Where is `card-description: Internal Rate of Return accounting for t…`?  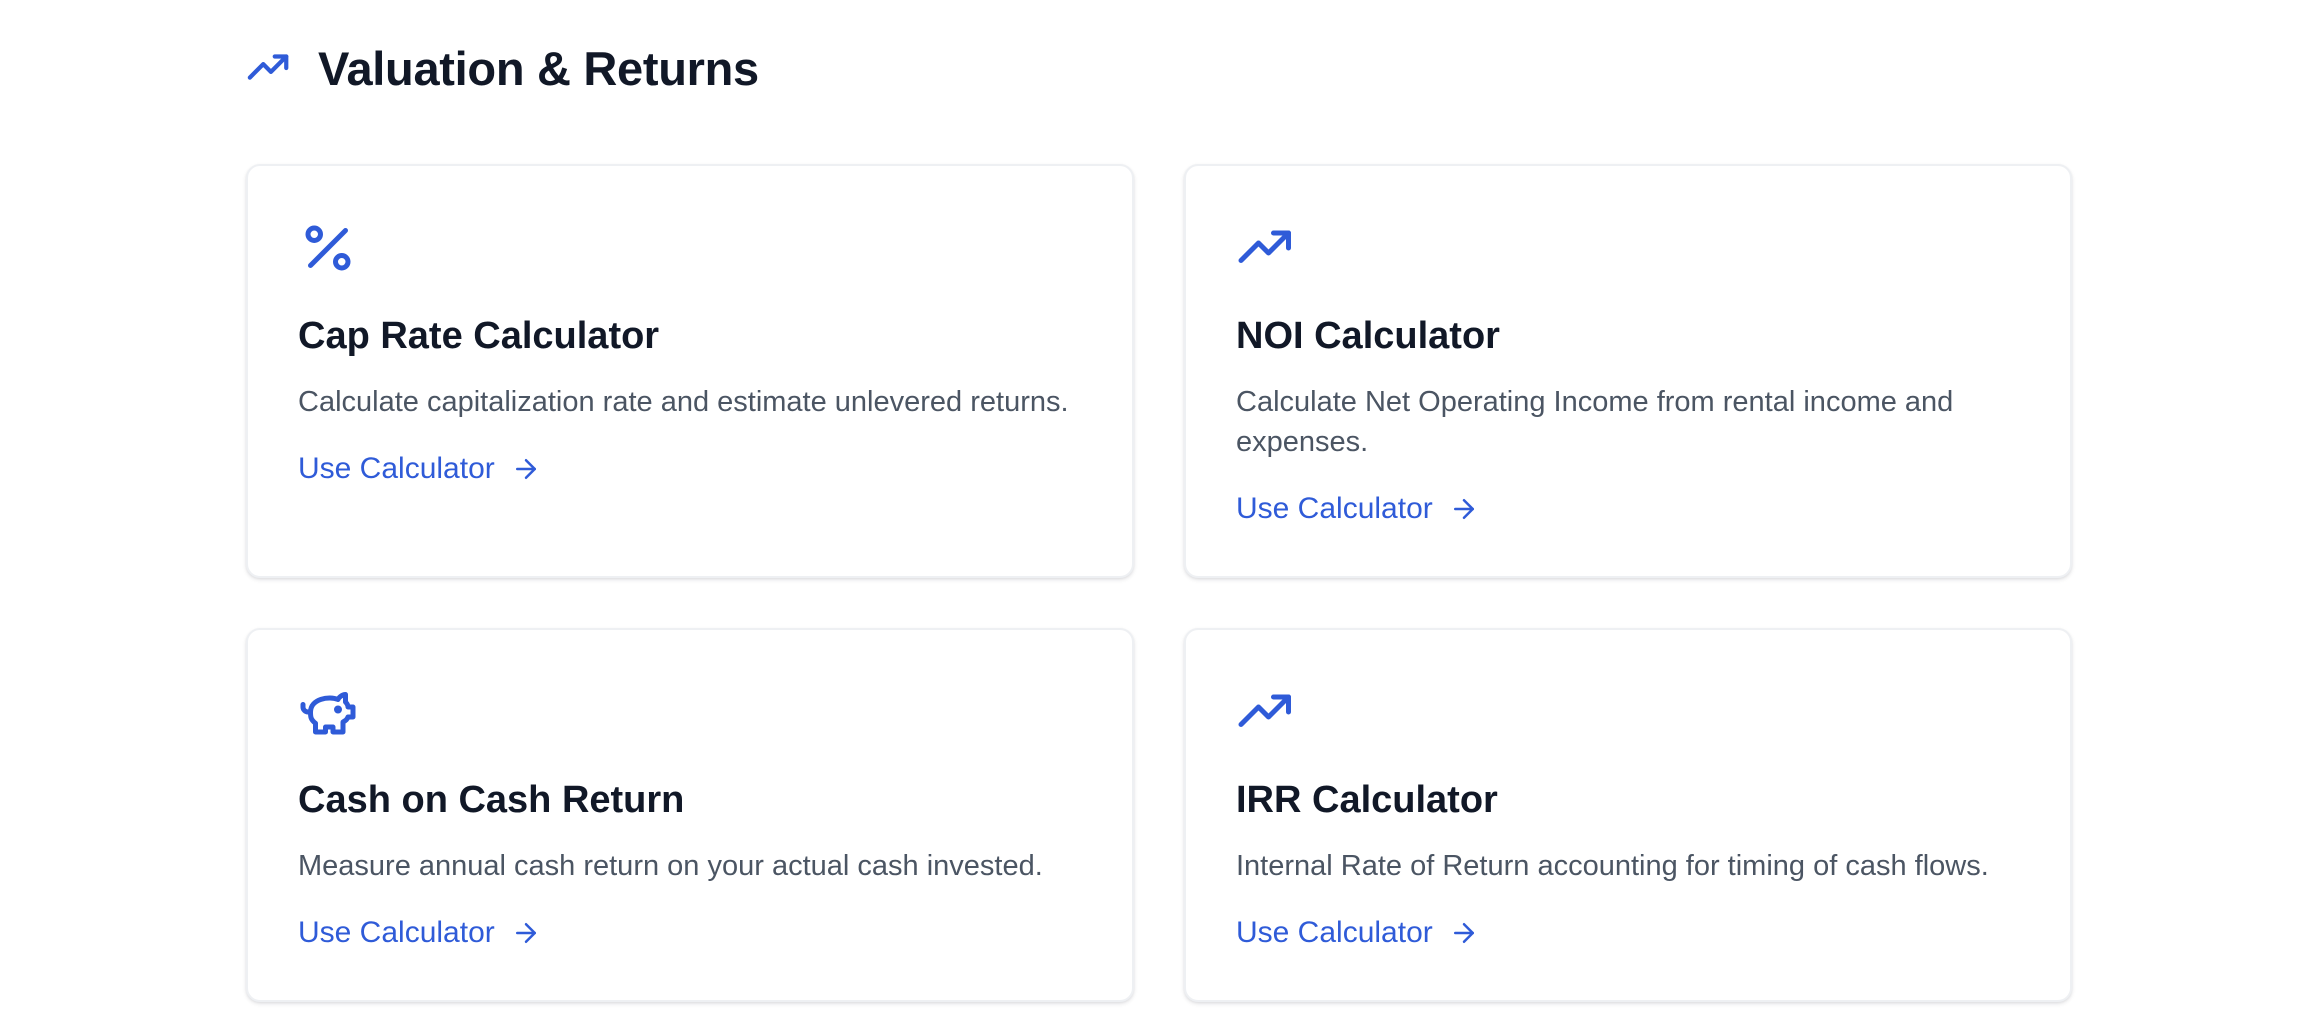
card-description: Internal Rate of Return accounting for t… is located at coordinates (1612, 865).